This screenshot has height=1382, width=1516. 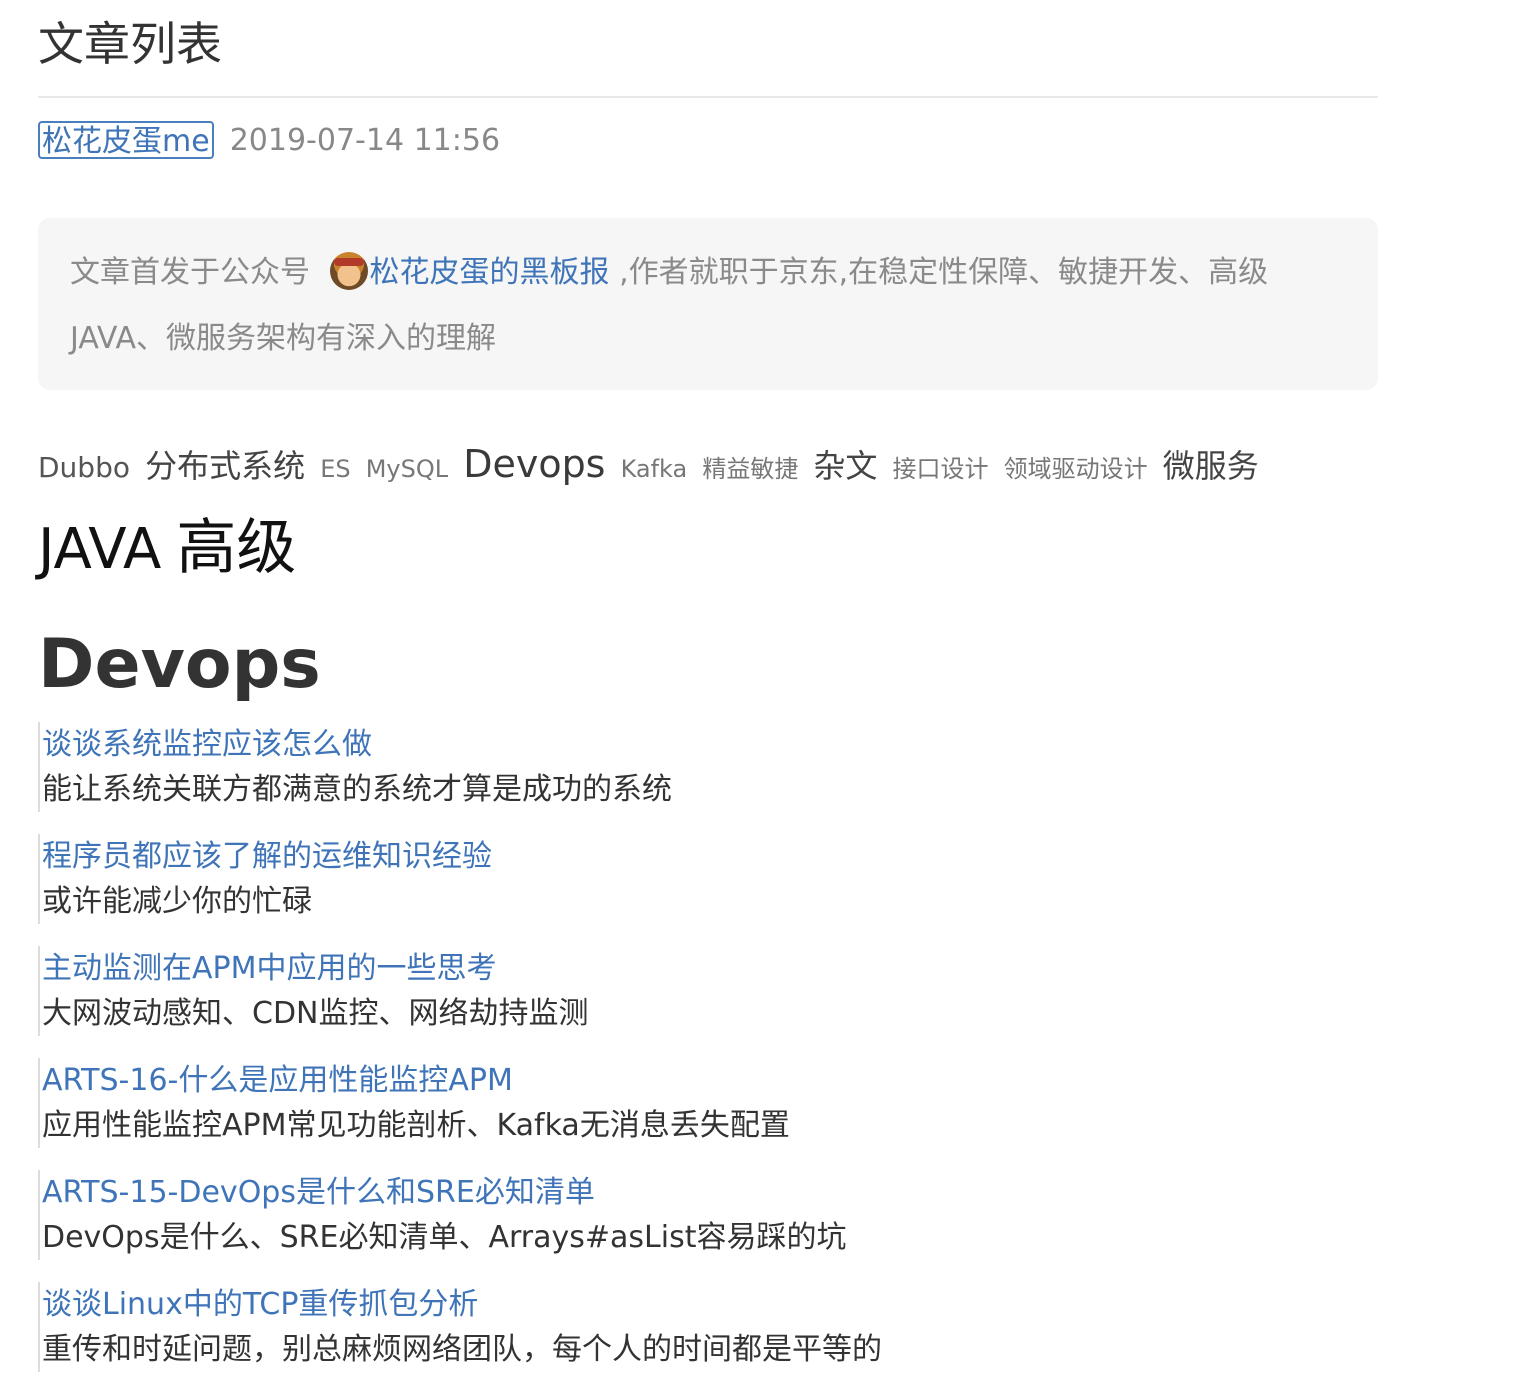 What do you see at coordinates (490, 272) in the screenshot?
I see `wechat-account-link: 松花皮蛋的黑板报` at bounding box center [490, 272].